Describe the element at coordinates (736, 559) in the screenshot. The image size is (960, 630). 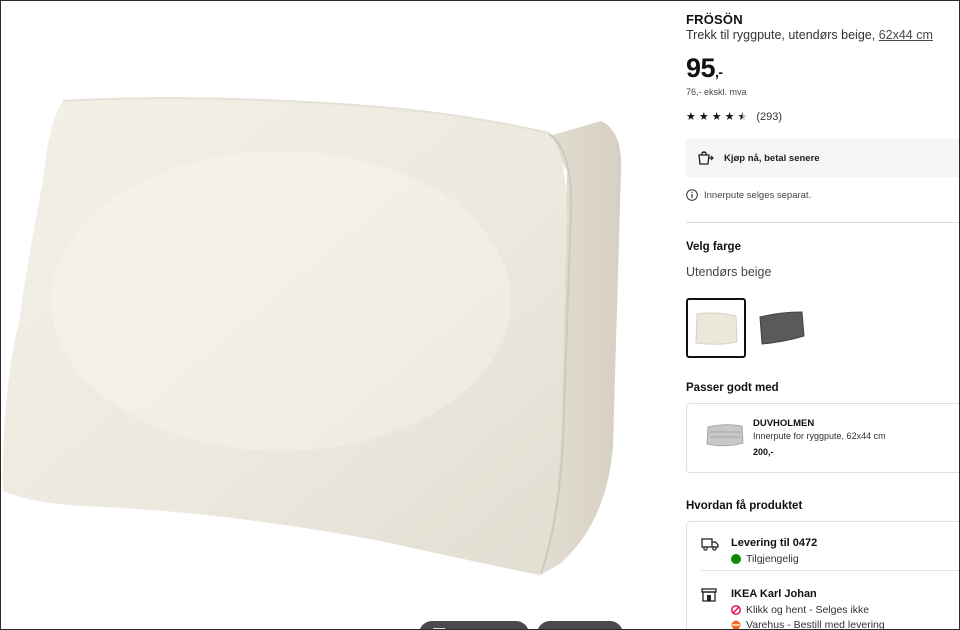
I see `available-dot-icon` at that location.